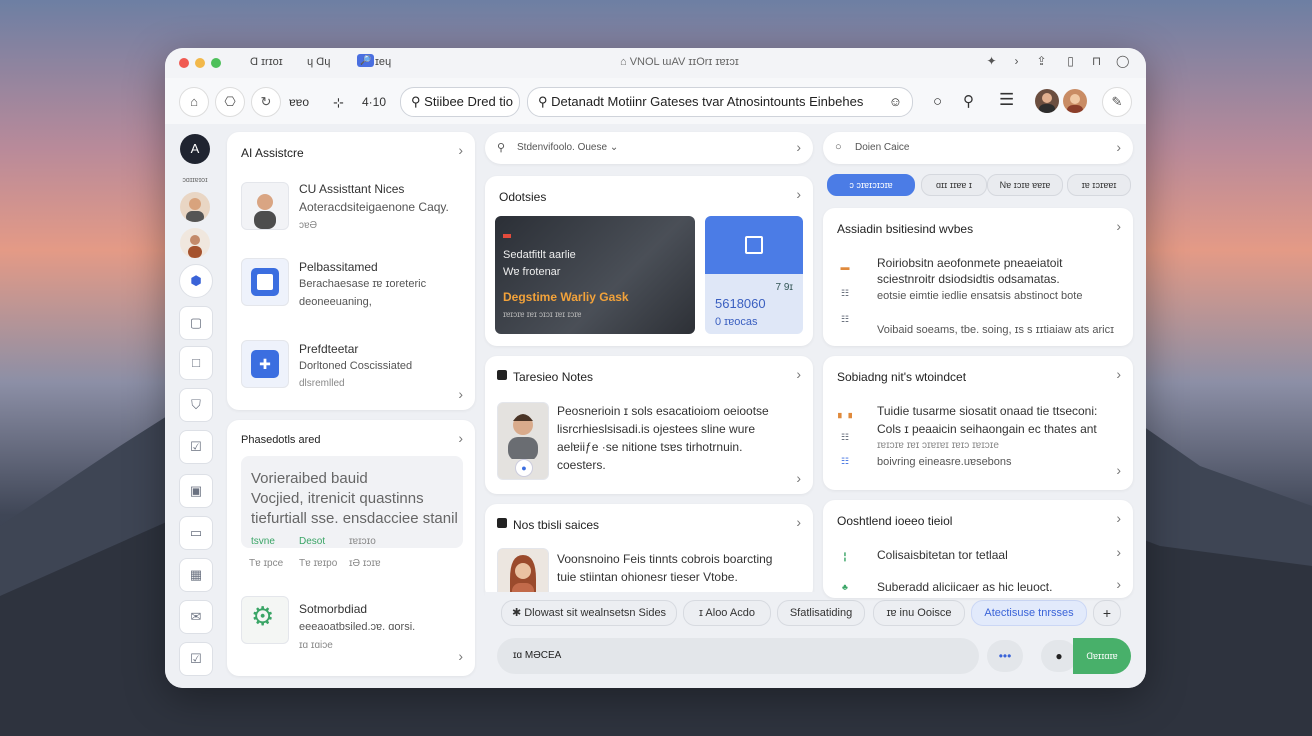 Image resolution: width=1312 pixels, height=736 pixels. I want to click on filter-chip-2: ɑɪɪ ɪɪɐɐ ɪ, so click(954, 185).